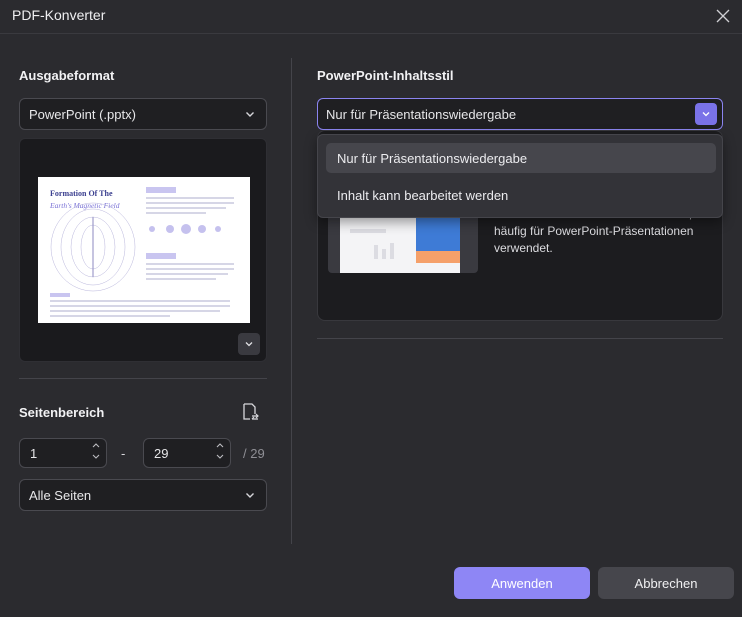  I want to click on page-from-input: 1, so click(63, 453).